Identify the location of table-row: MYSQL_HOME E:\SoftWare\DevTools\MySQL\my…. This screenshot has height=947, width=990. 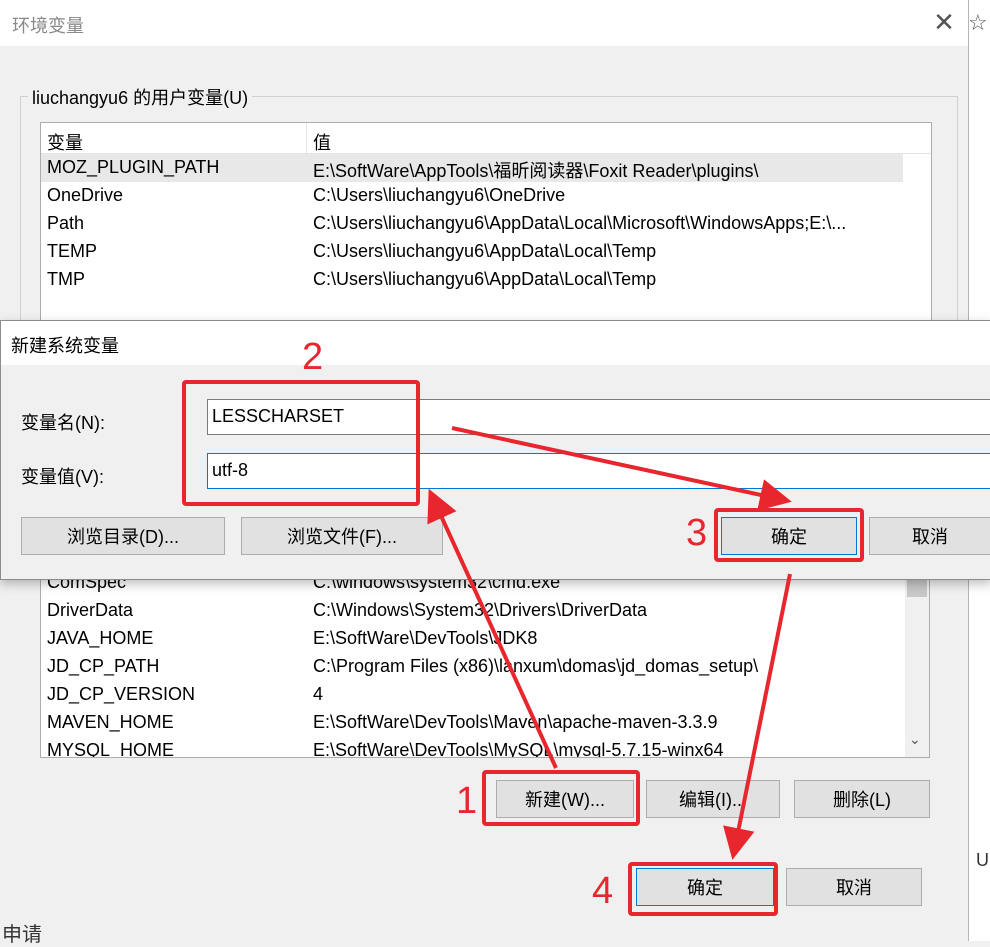
(472, 747).